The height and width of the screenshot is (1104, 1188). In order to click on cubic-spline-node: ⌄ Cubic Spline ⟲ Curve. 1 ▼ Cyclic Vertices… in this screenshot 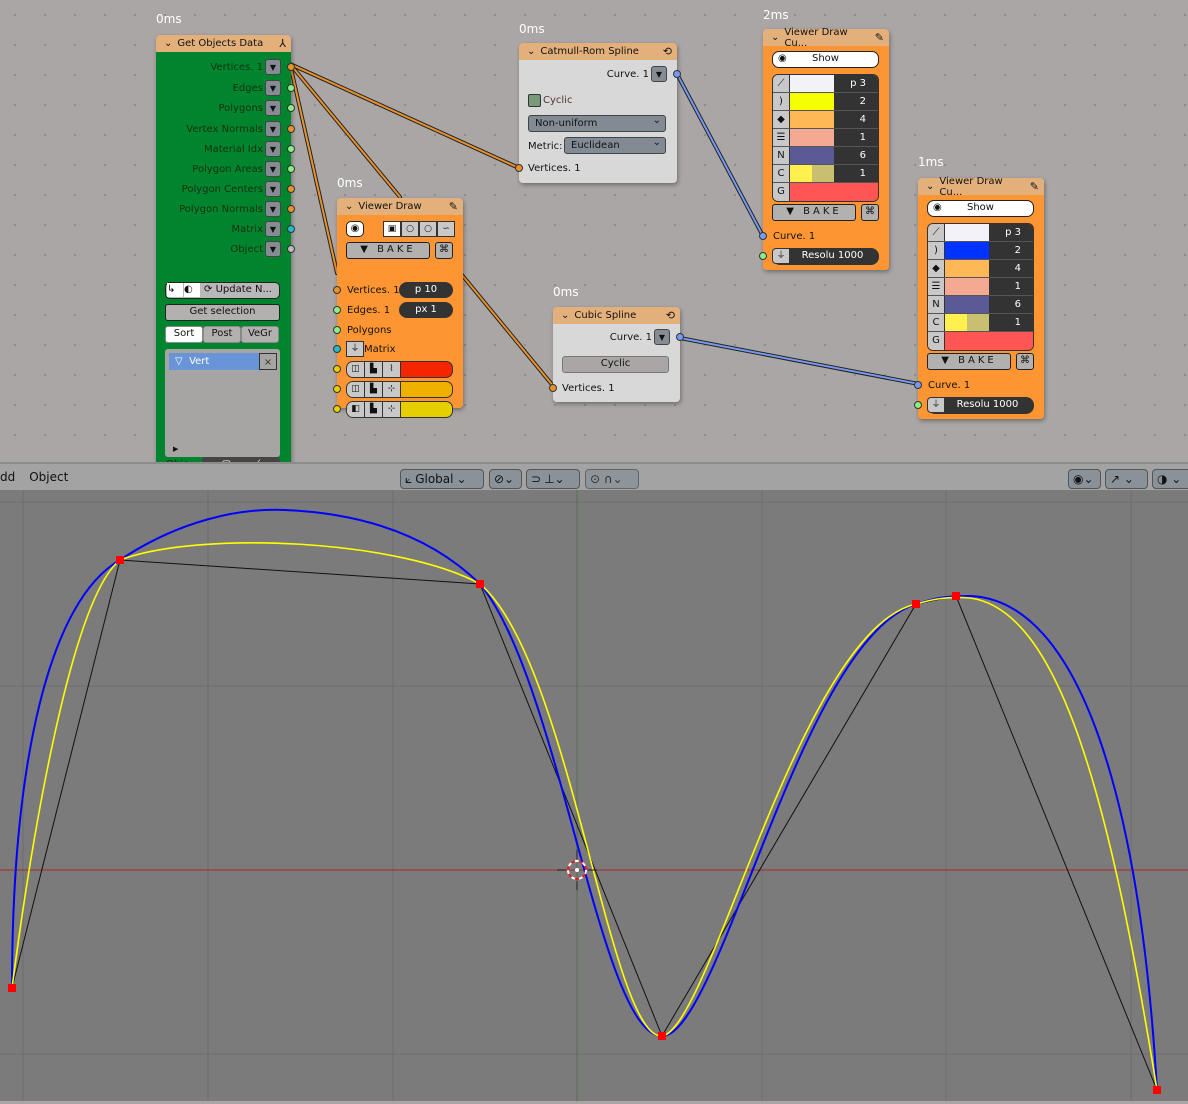, I will do `click(616, 354)`.